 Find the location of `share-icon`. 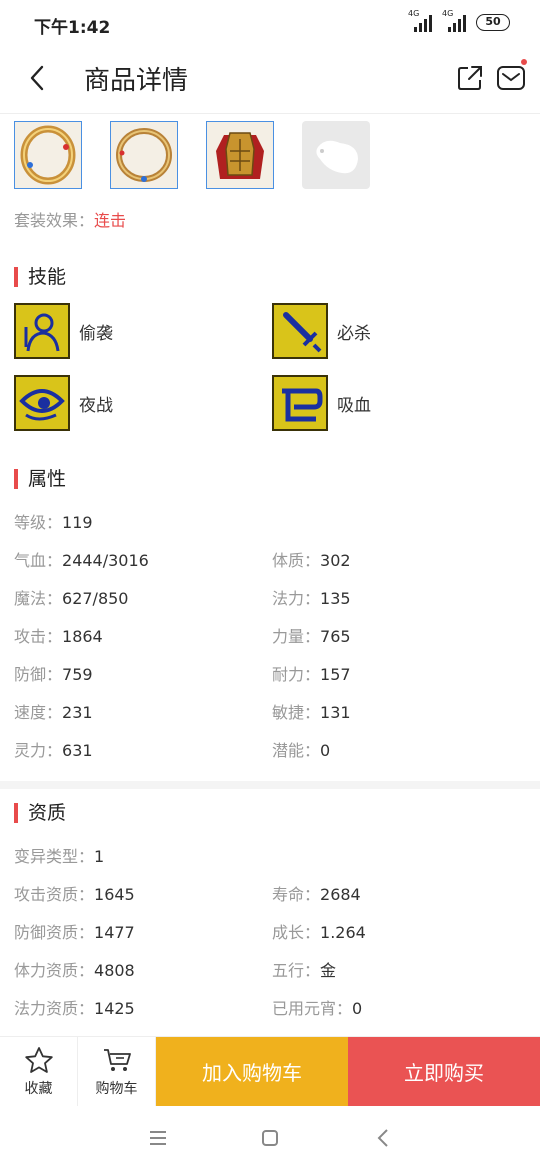

share-icon is located at coordinates (470, 78).